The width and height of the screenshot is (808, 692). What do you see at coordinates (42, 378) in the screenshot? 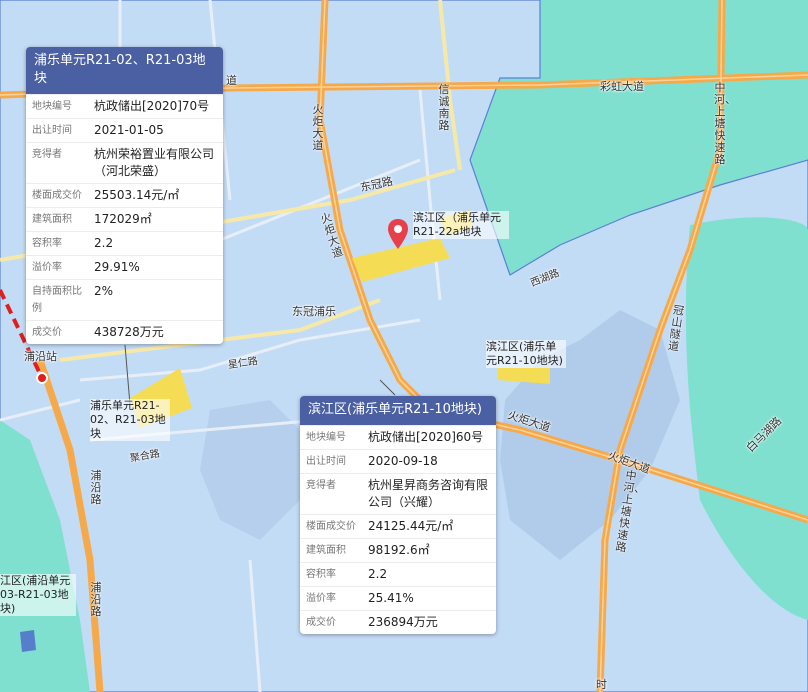
I see `metro-station-marker` at bounding box center [42, 378].